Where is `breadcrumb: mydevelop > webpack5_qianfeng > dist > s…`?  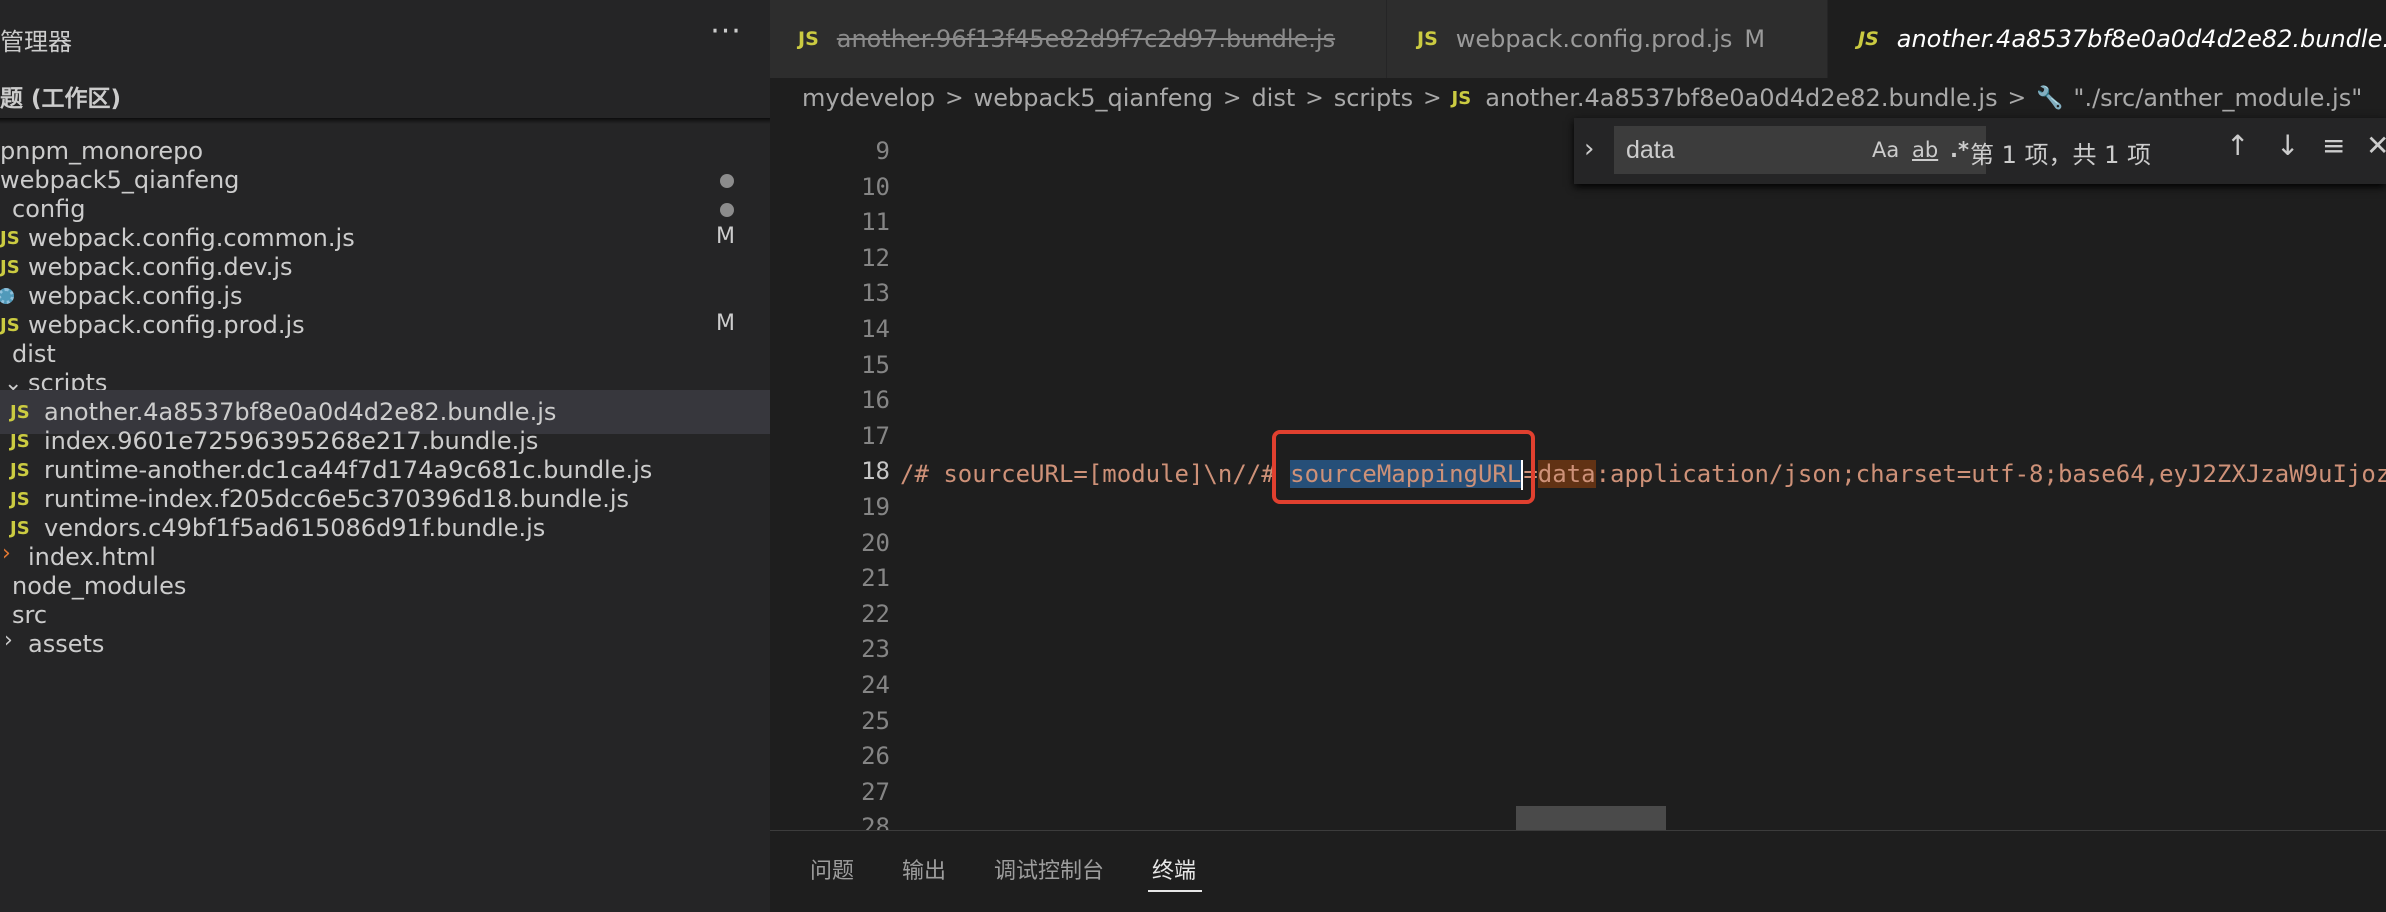
breadcrumb: mydevelop > webpack5_qianfeng > dist > s… is located at coordinates (1578, 98).